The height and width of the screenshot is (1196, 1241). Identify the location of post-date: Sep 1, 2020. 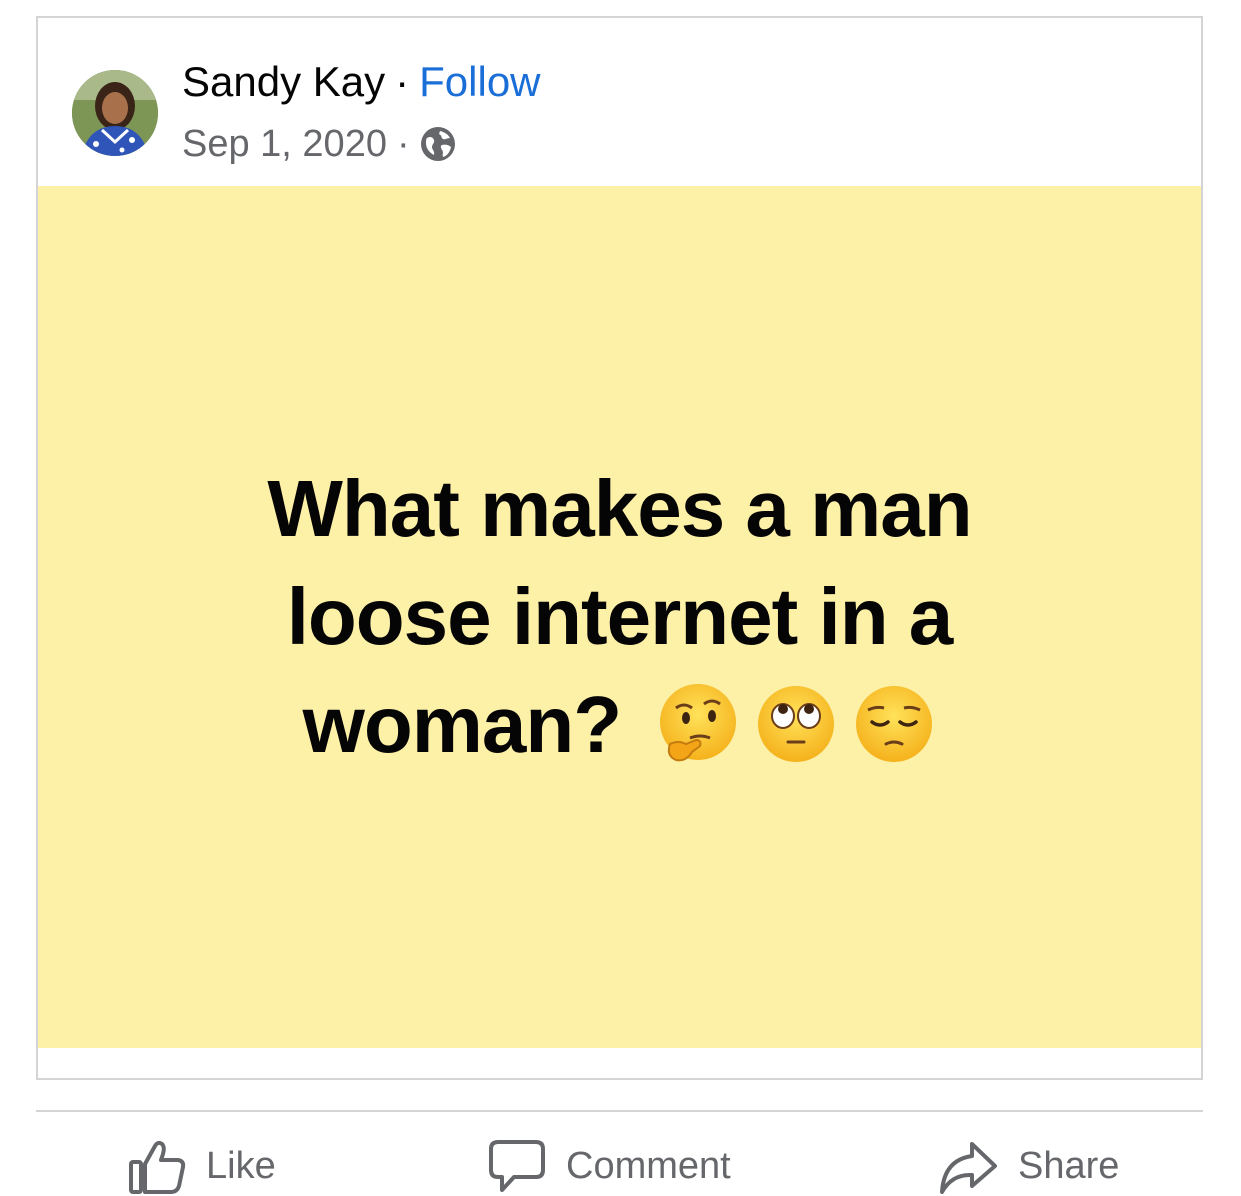
(284, 144).